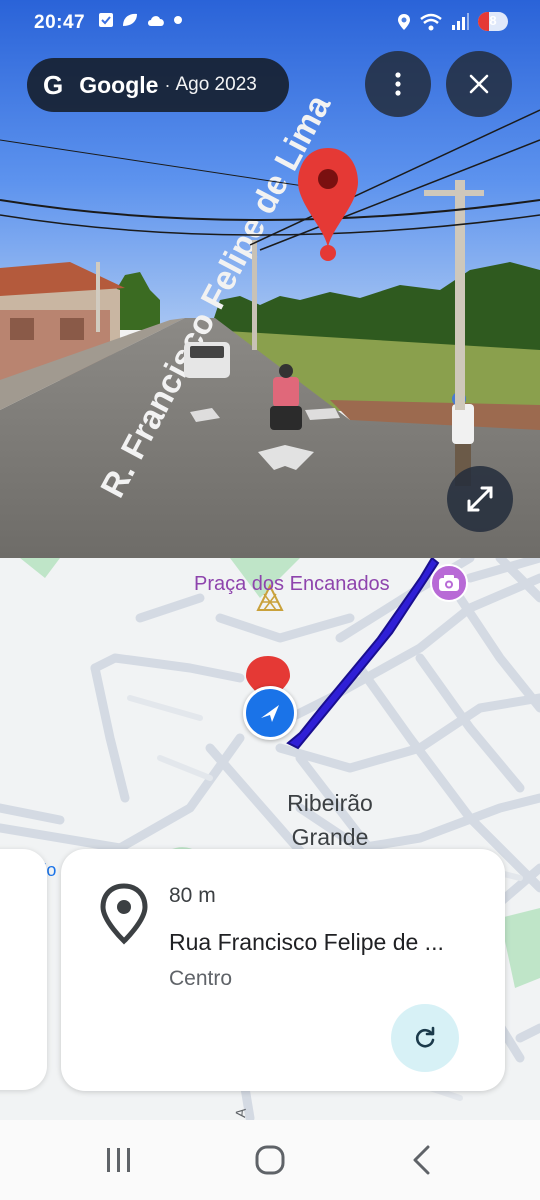 The width and height of the screenshot is (540, 1200). Describe the element at coordinates (292, 584) in the screenshot. I see `poi-label: Praça dos Encanados` at that location.